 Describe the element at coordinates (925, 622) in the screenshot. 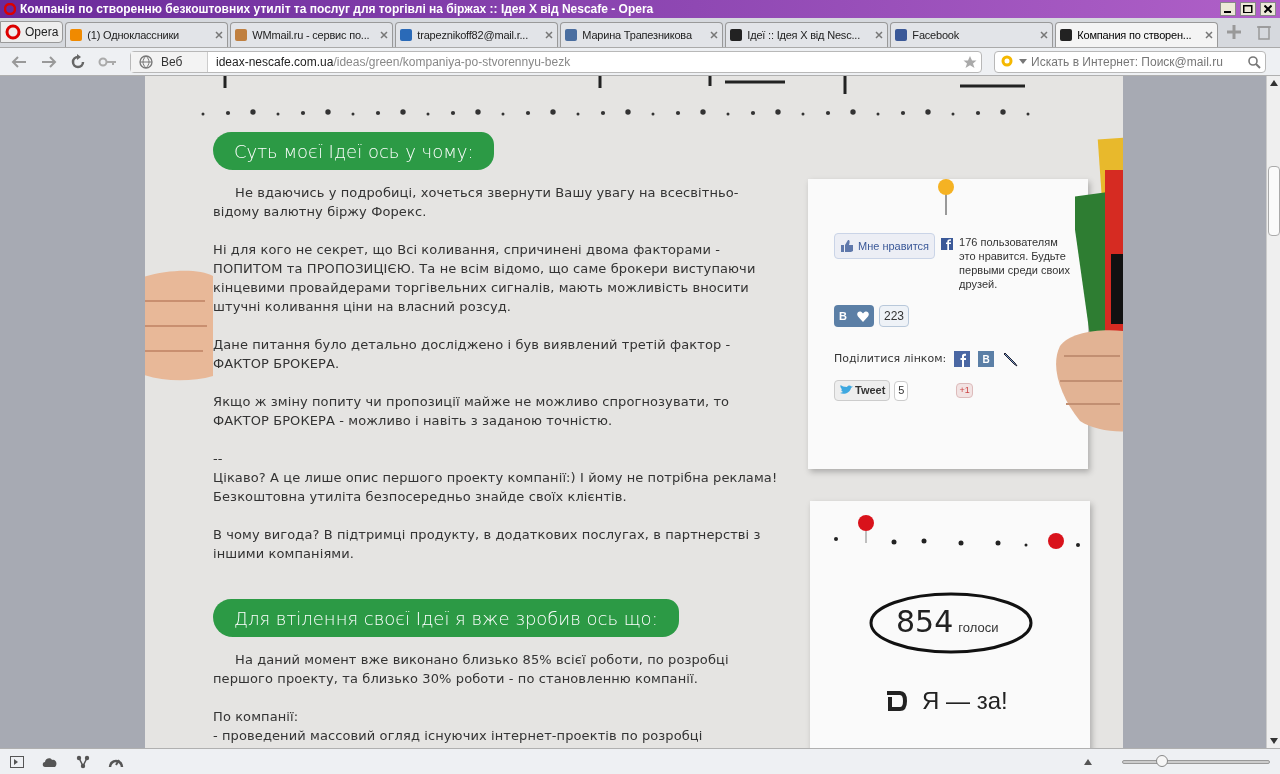

I see `vote-count: 854` at that location.